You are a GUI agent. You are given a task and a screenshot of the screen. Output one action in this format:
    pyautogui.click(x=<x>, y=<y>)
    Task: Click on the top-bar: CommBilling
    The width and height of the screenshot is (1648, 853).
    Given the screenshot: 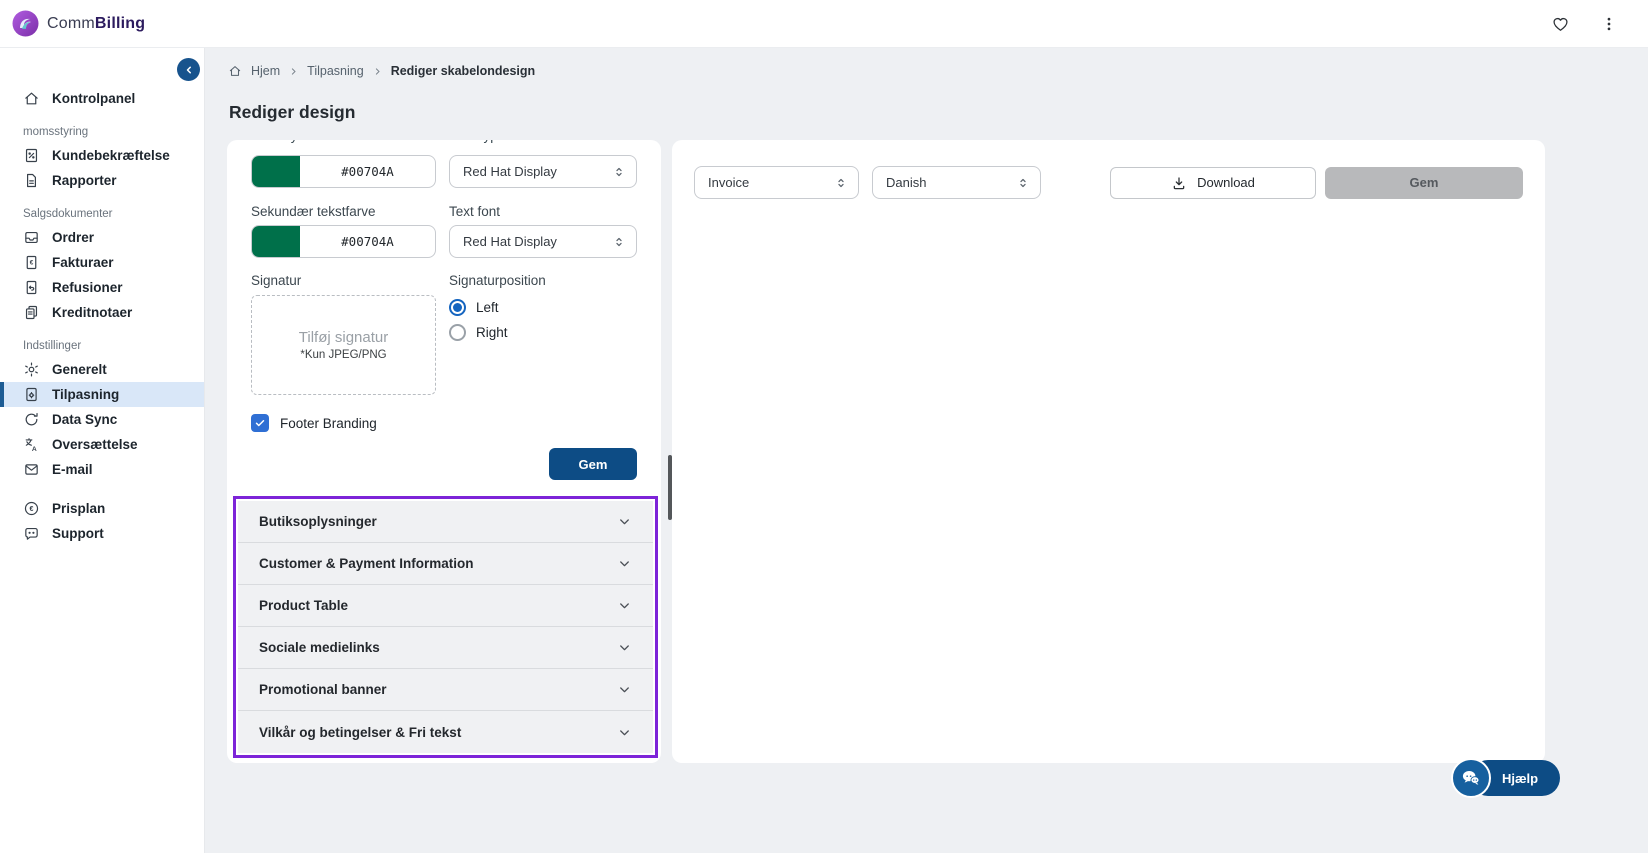 What is the action you would take?
    pyautogui.click(x=824, y=24)
    